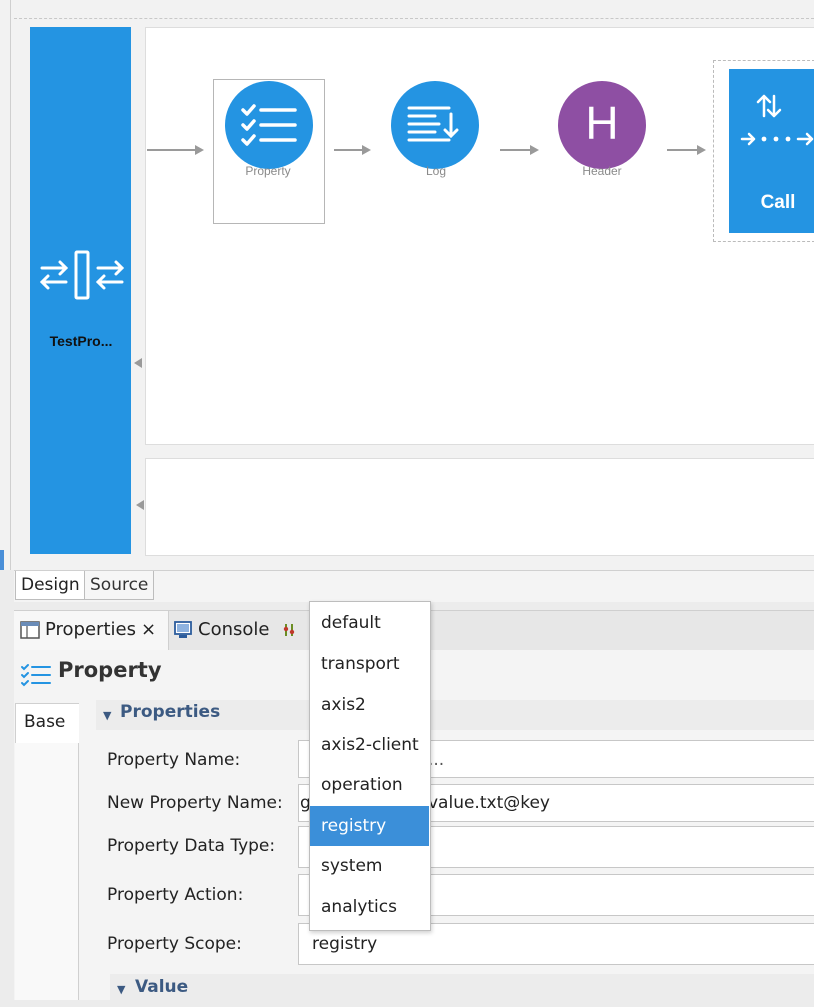 This screenshot has height=1007, width=814. What do you see at coordinates (10, 285) in the screenshot?
I see `canvas-edge` at bounding box center [10, 285].